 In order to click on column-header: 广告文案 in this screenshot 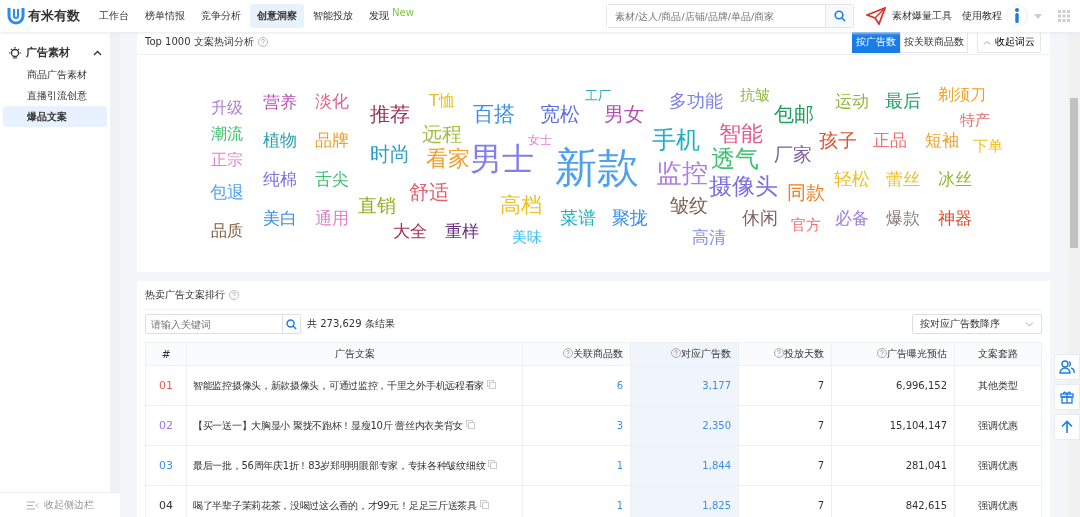, I will do `click(354, 354)`.